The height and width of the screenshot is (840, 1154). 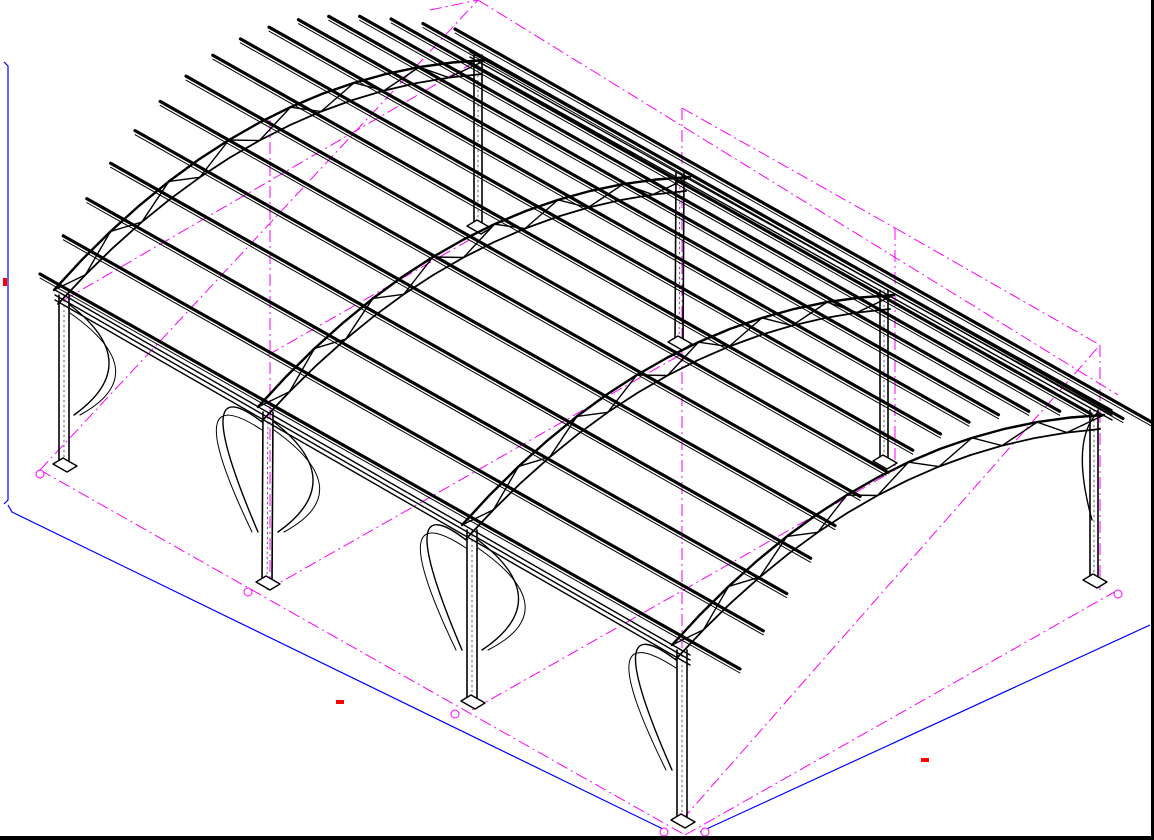 I want to click on length-dimension-midmark, so click(x=340, y=702).